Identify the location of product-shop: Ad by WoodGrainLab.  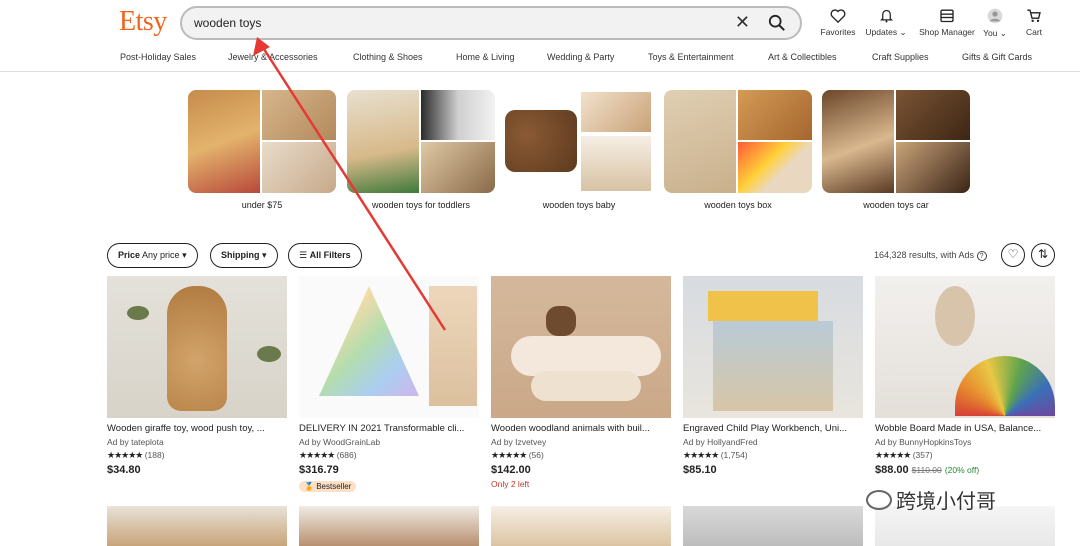
(389, 442).